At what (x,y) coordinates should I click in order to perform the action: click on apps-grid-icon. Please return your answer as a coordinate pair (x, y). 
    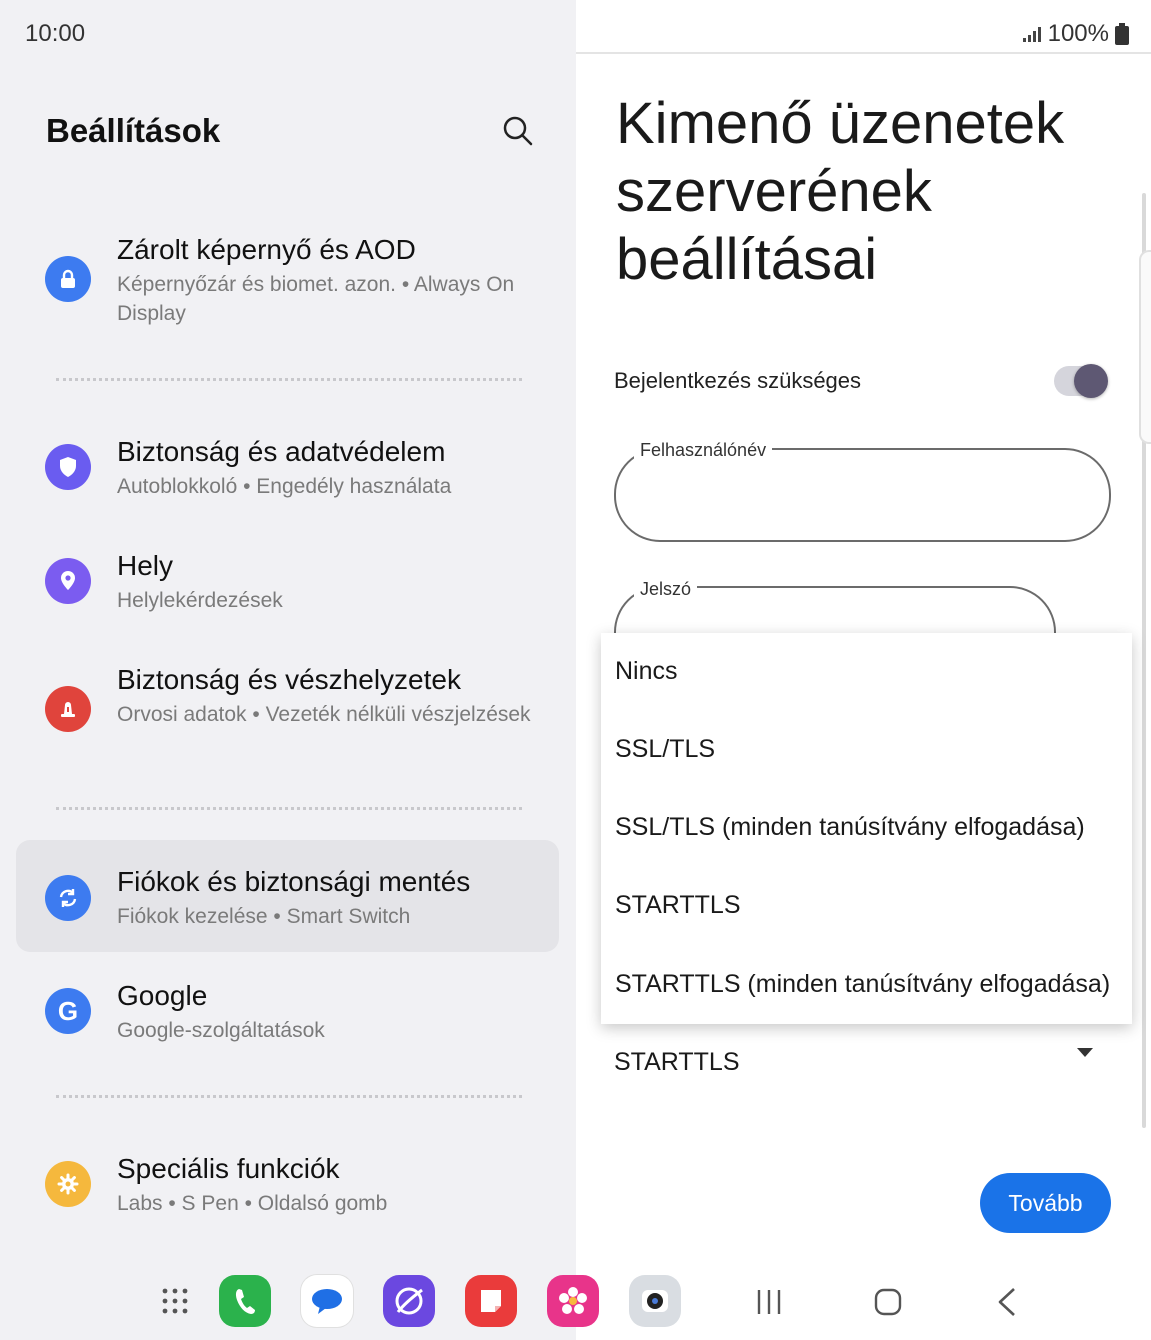
    Looking at the image, I should click on (175, 1301).